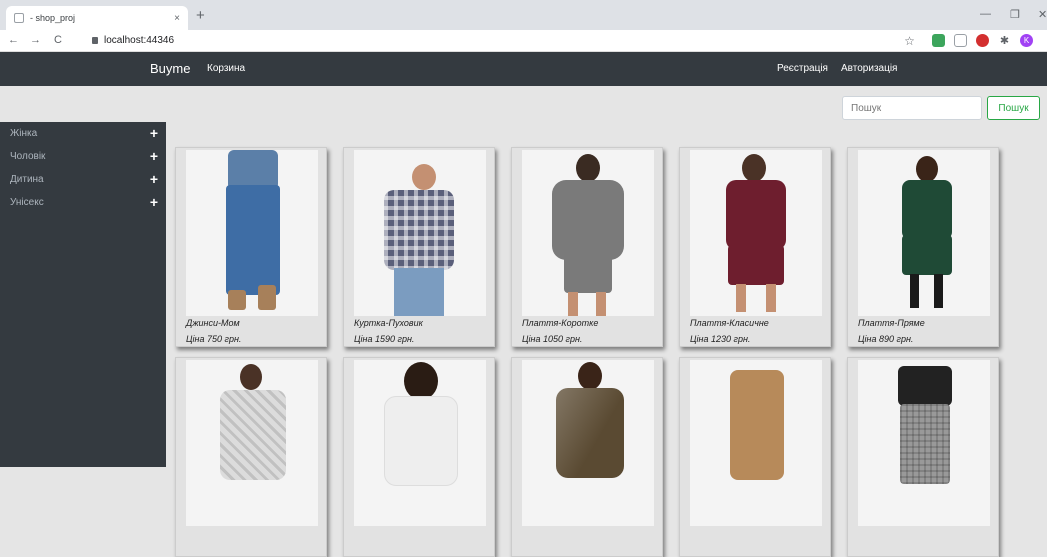  I want to click on register-link: Реєстрація, so click(802, 68).